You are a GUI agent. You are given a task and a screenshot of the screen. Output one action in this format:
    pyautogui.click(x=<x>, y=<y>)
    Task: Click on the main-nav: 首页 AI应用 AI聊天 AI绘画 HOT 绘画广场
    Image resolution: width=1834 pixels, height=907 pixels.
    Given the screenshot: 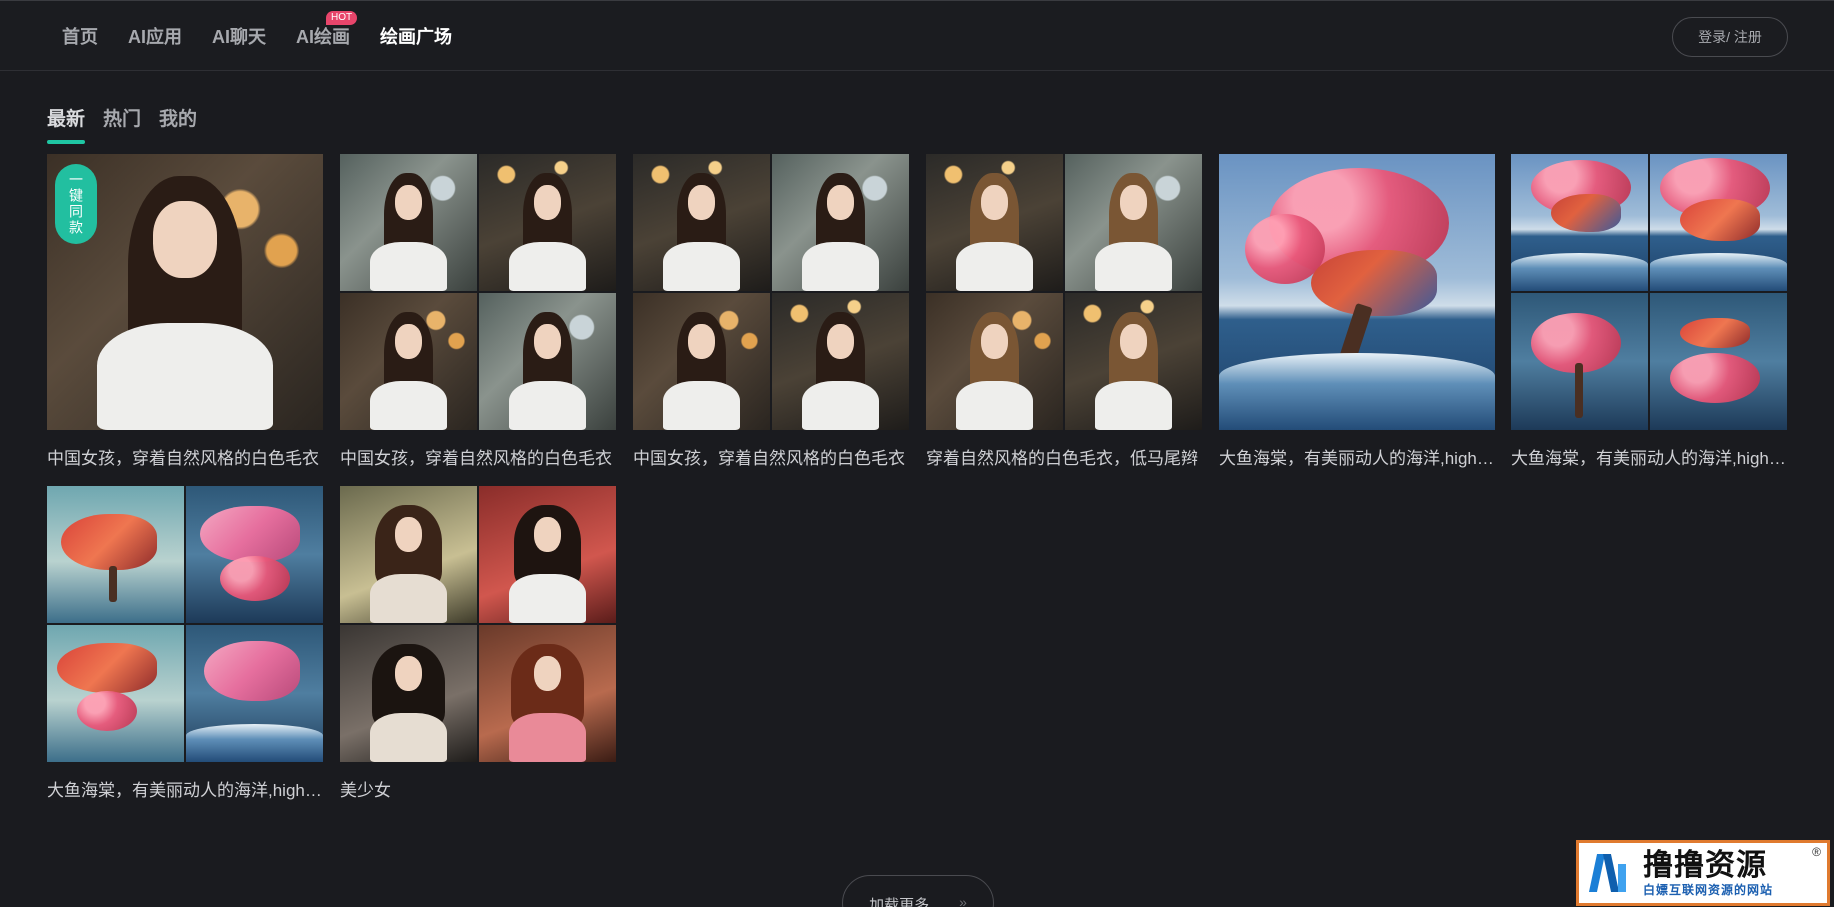 What is the action you would take?
    pyautogui.click(x=272, y=30)
    